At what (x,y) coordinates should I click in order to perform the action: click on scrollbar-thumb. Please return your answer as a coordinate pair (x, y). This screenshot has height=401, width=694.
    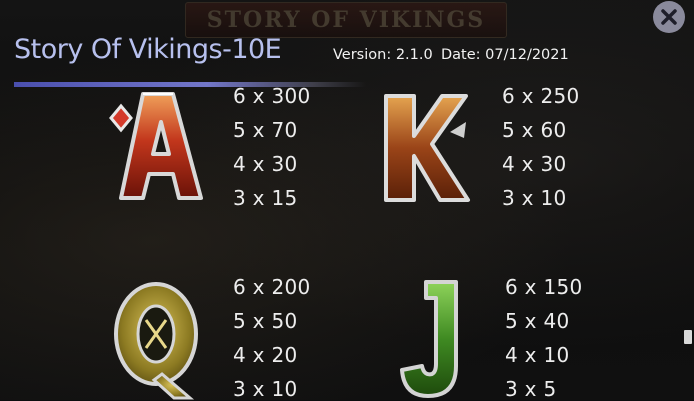
    Looking at the image, I should click on (688, 337).